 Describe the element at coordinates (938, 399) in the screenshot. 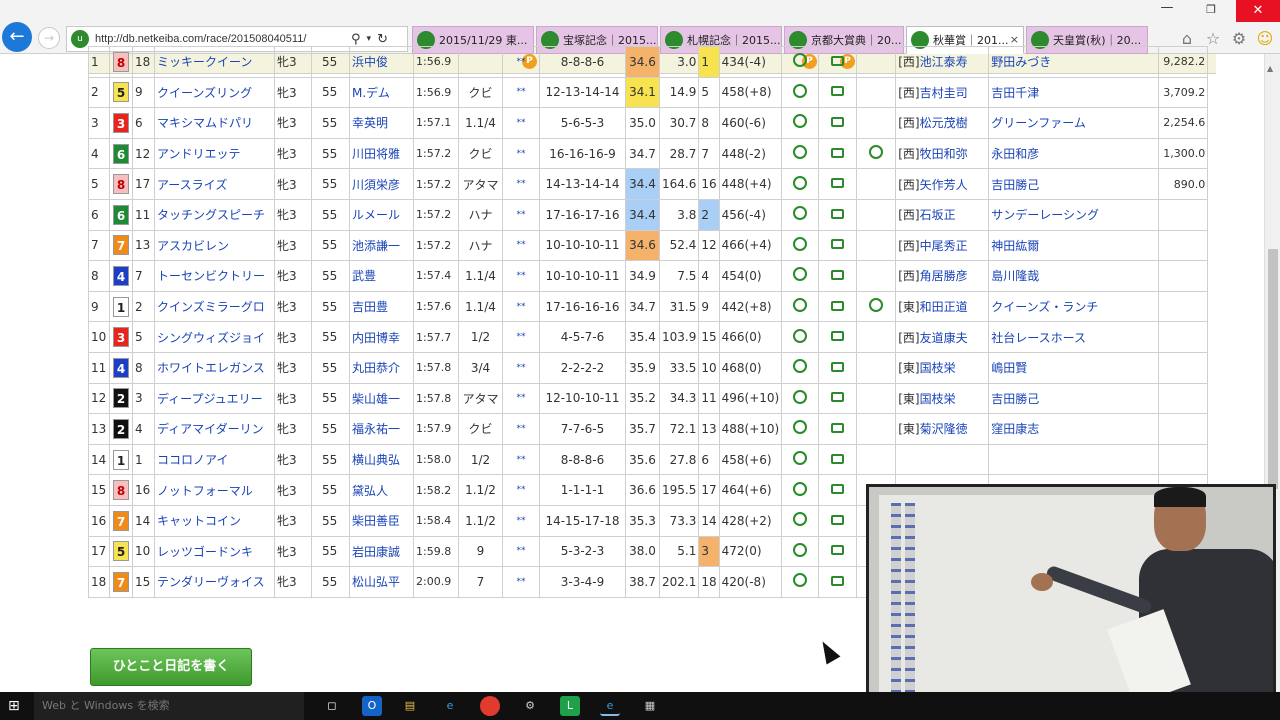

I see `trainer-link: 国枝栄` at that location.